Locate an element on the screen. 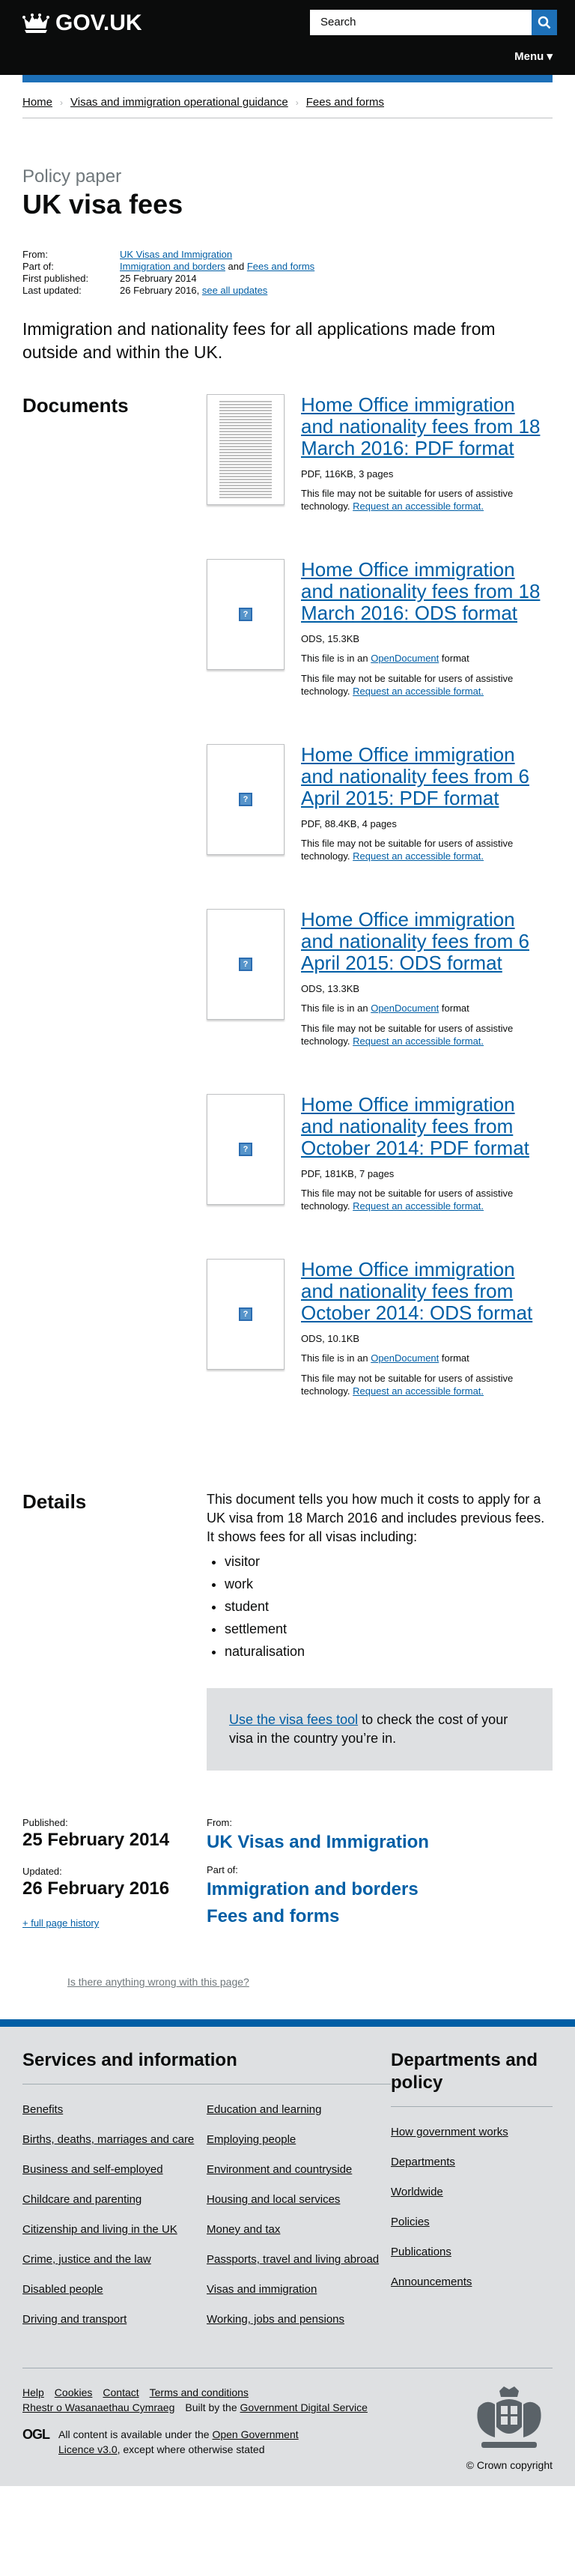  footer-link: Money and tax is located at coordinates (243, 2229).